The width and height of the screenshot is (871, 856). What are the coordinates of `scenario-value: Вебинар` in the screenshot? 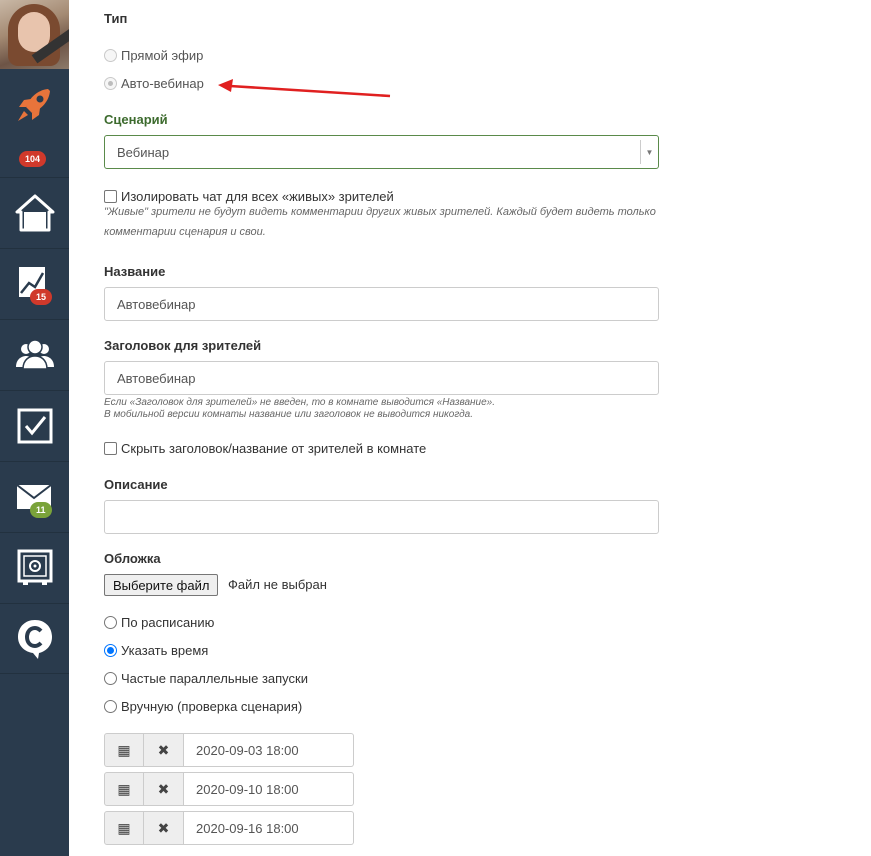 It's located at (143, 152).